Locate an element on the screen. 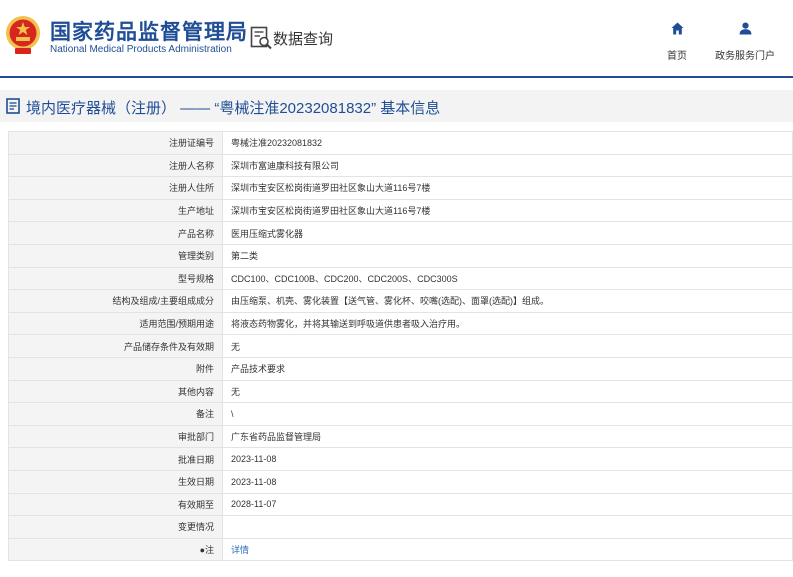 The image size is (793, 577). table-row: 生产地址 深圳市宝安区松岗街道罗田社区象山大道116号7楼 is located at coordinates (400, 210).